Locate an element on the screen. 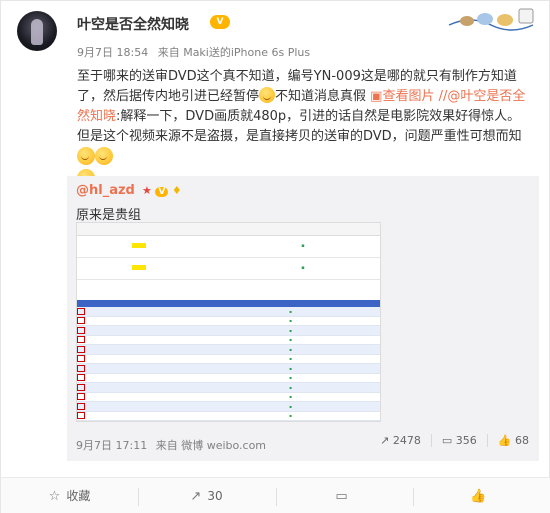  repost-like-count: 68 is located at coordinates (522, 440).